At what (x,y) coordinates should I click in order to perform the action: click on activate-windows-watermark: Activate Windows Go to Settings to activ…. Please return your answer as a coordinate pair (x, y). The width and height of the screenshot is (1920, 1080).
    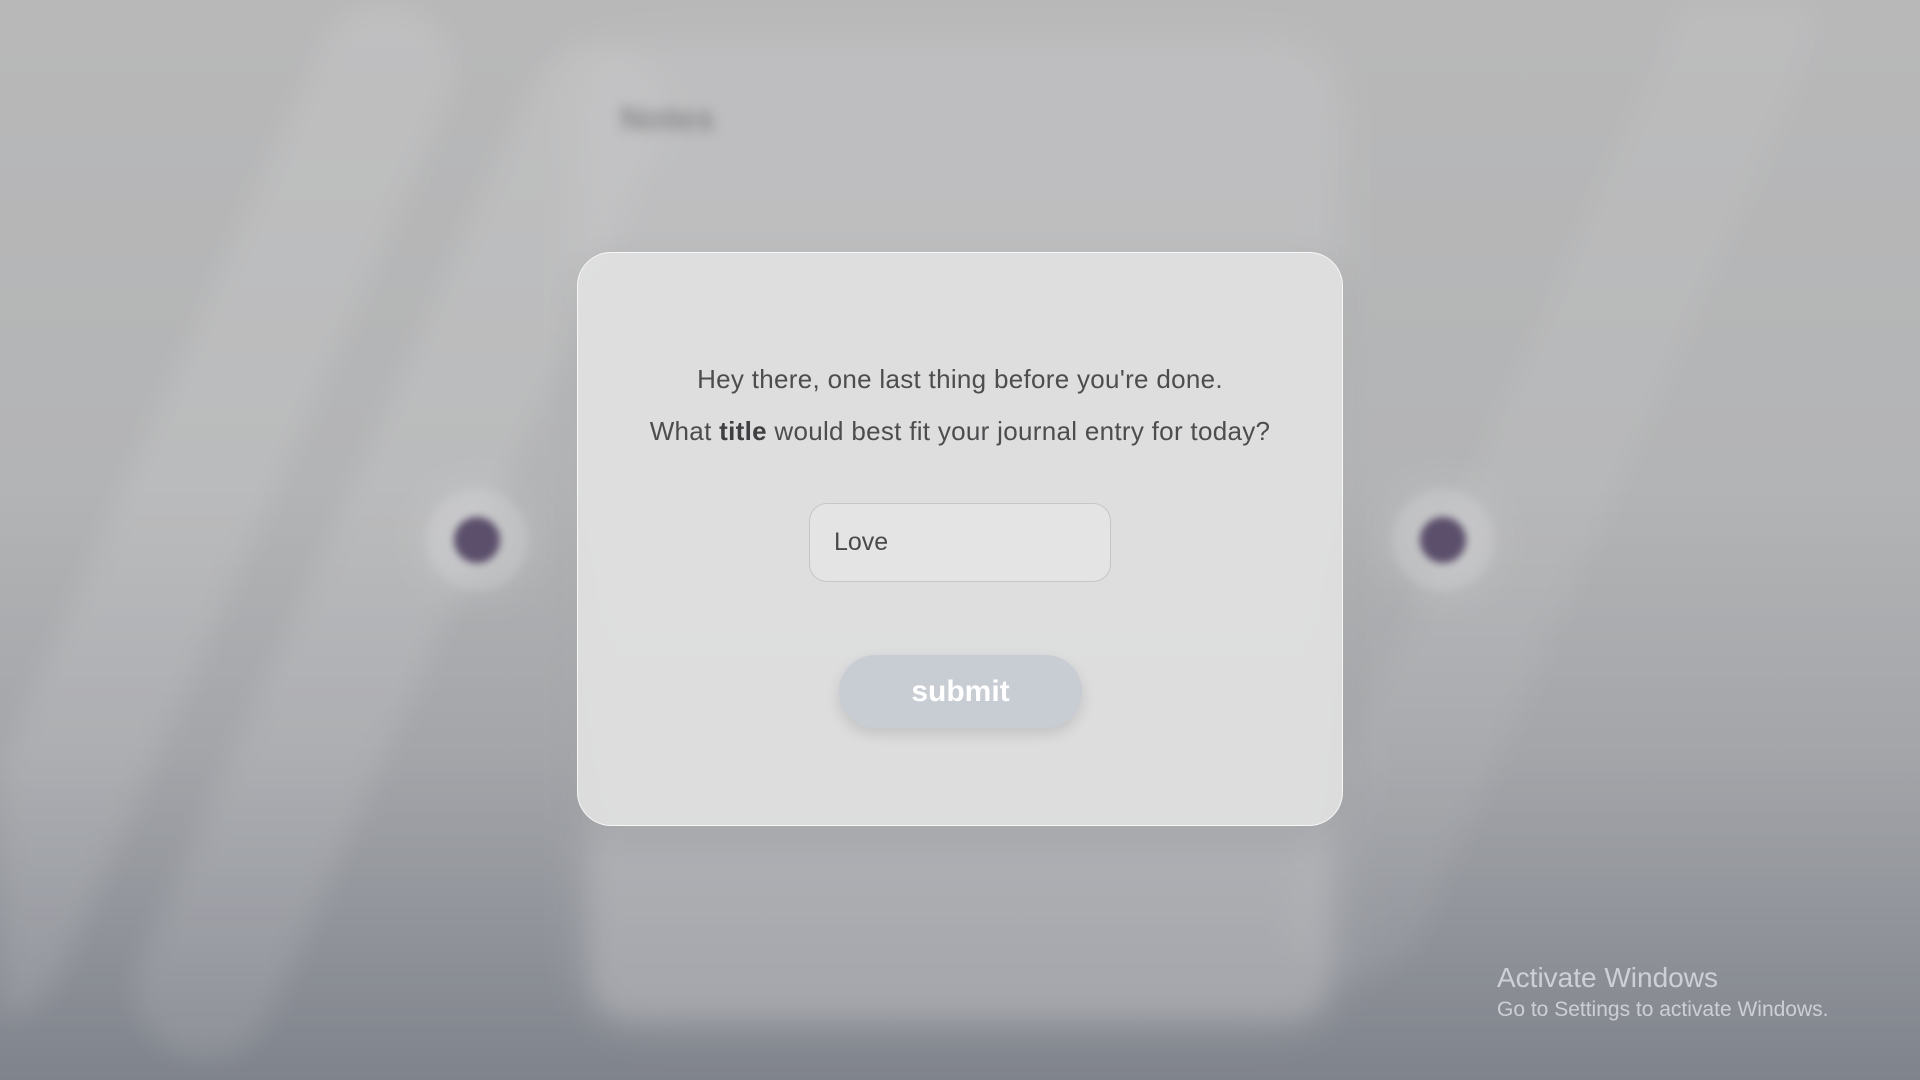
    Looking at the image, I should click on (1663, 992).